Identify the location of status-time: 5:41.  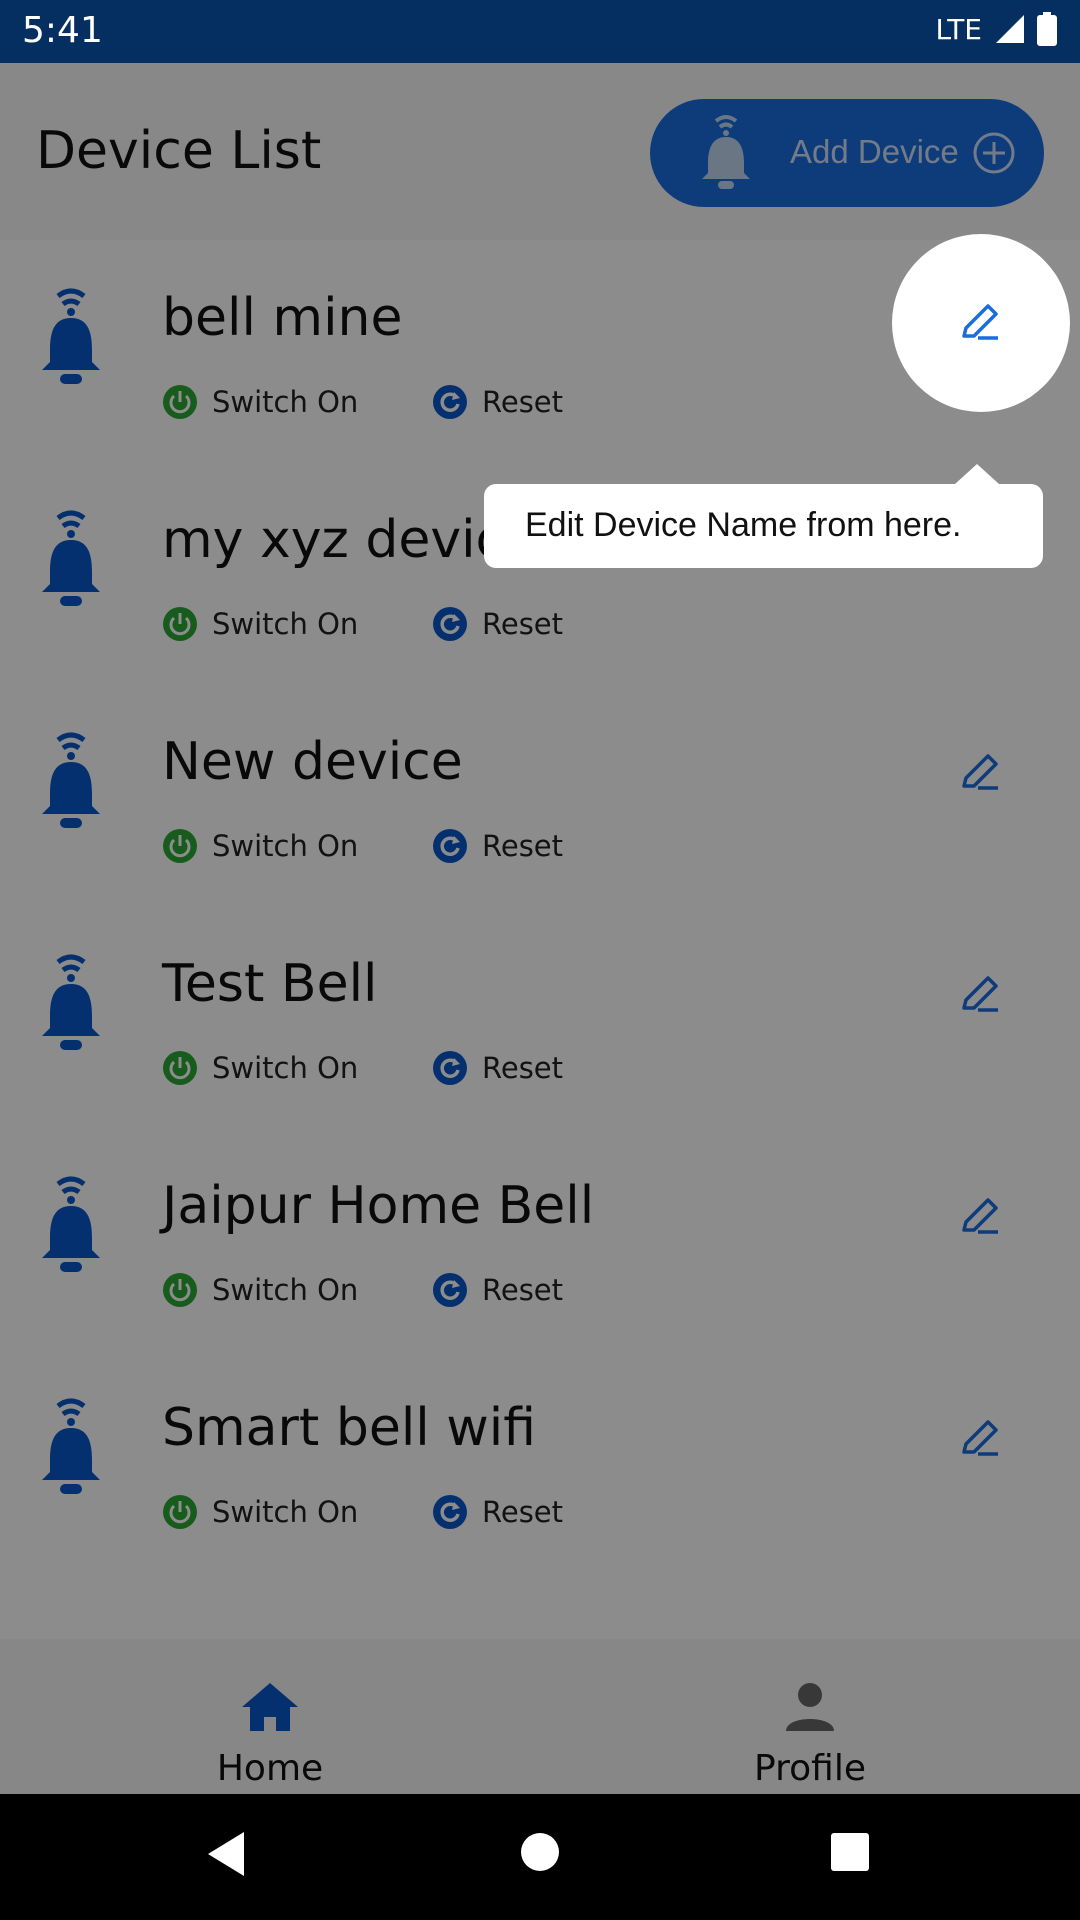
(62, 30).